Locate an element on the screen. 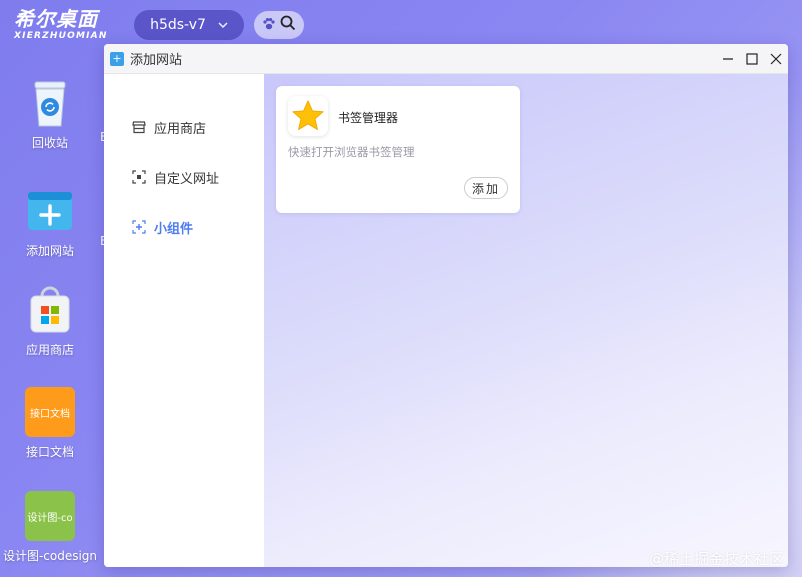 The image size is (802, 577). sidebar-item-label: 应用商店 is located at coordinates (180, 129).